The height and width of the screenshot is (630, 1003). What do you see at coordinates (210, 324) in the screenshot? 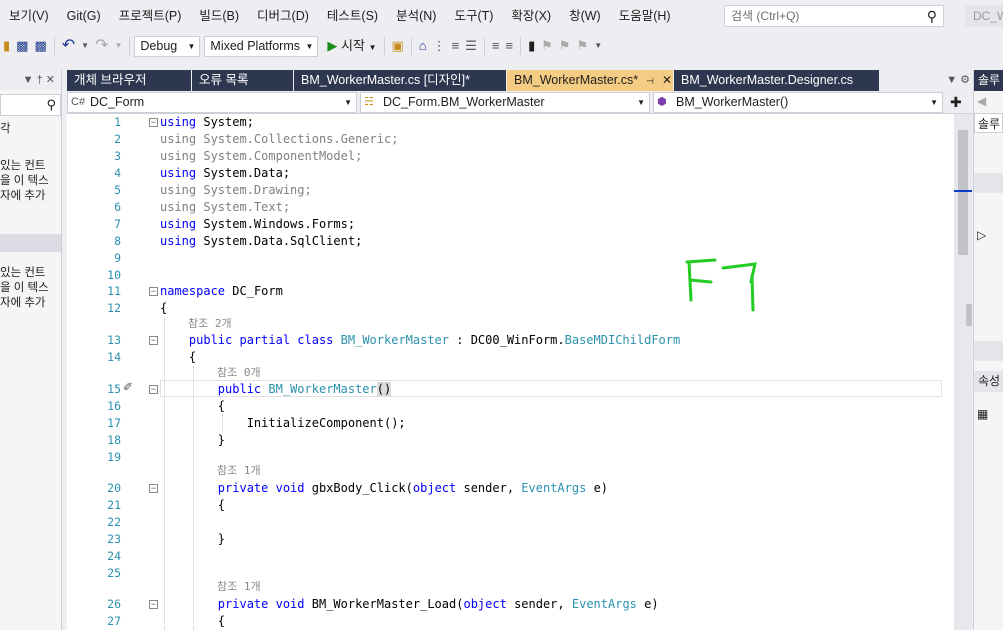
I see `reference-count: 참조 2개` at bounding box center [210, 324].